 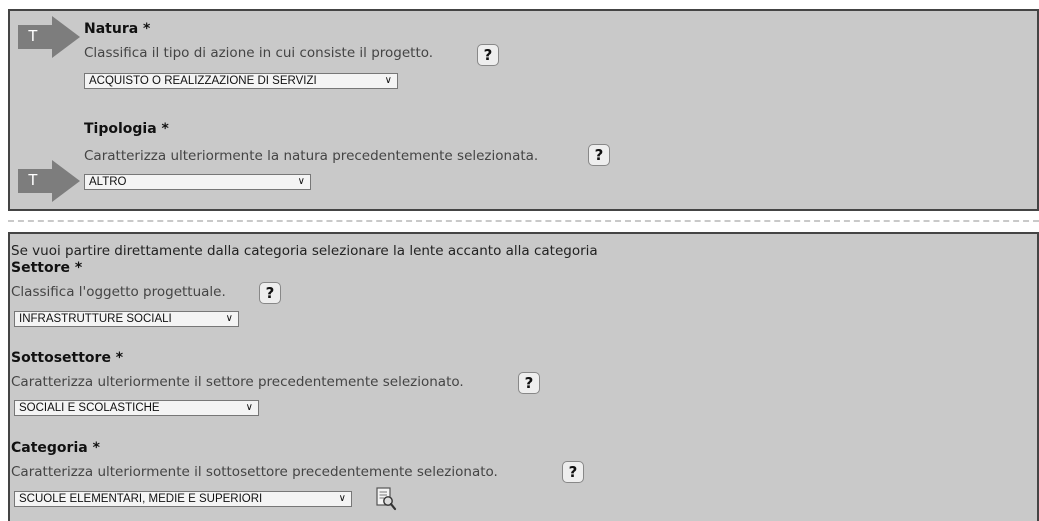 What do you see at coordinates (55, 448) in the screenshot?
I see `categoria-label: Categoria *` at bounding box center [55, 448].